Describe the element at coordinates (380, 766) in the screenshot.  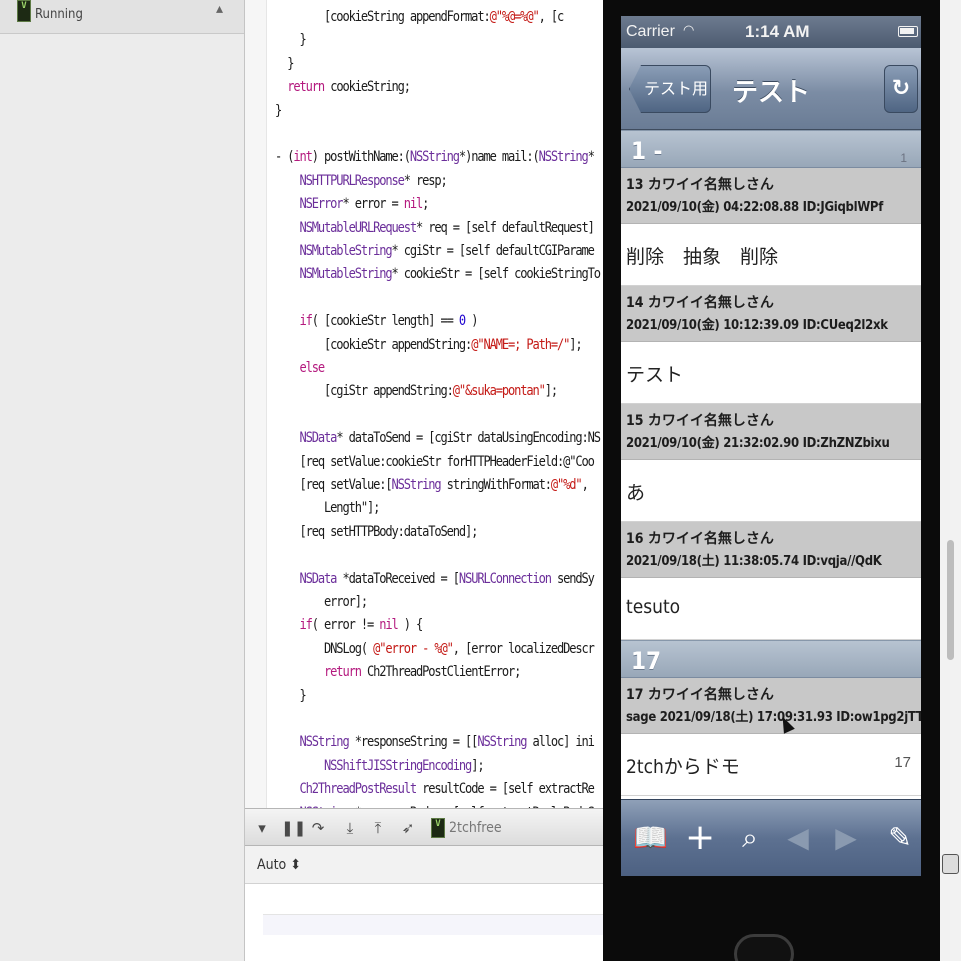
I see `code-line: NSShiftJISStringEncoding];` at that location.